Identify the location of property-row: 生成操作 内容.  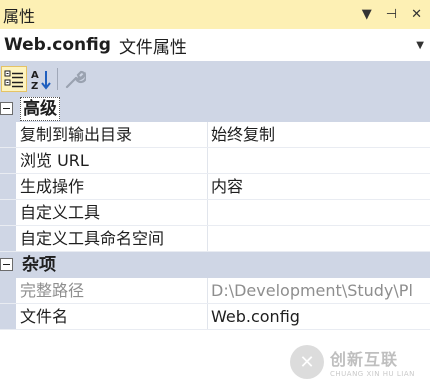
(215, 187).